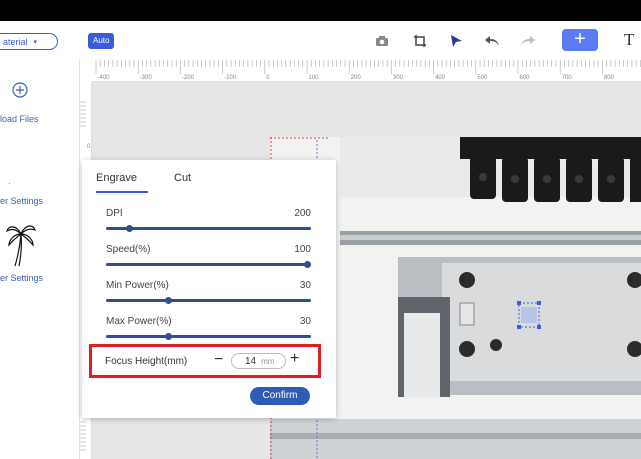 Image resolution: width=641 pixels, height=459 pixels. I want to click on tab-active-indicator, so click(122, 192).